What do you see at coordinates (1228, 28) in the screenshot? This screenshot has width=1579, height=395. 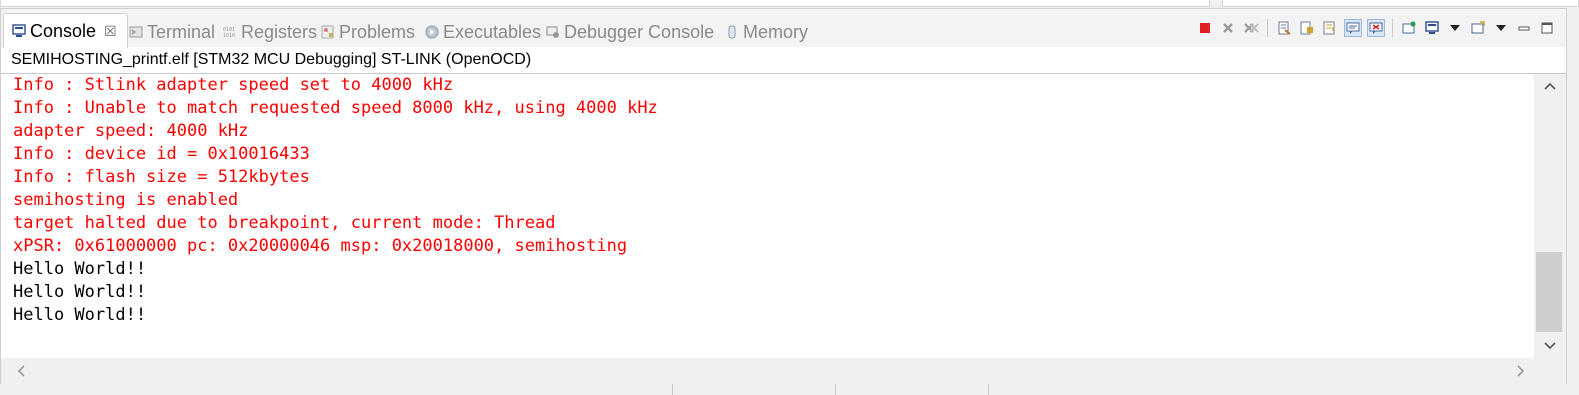 I see `remove-launch-icon` at bounding box center [1228, 28].